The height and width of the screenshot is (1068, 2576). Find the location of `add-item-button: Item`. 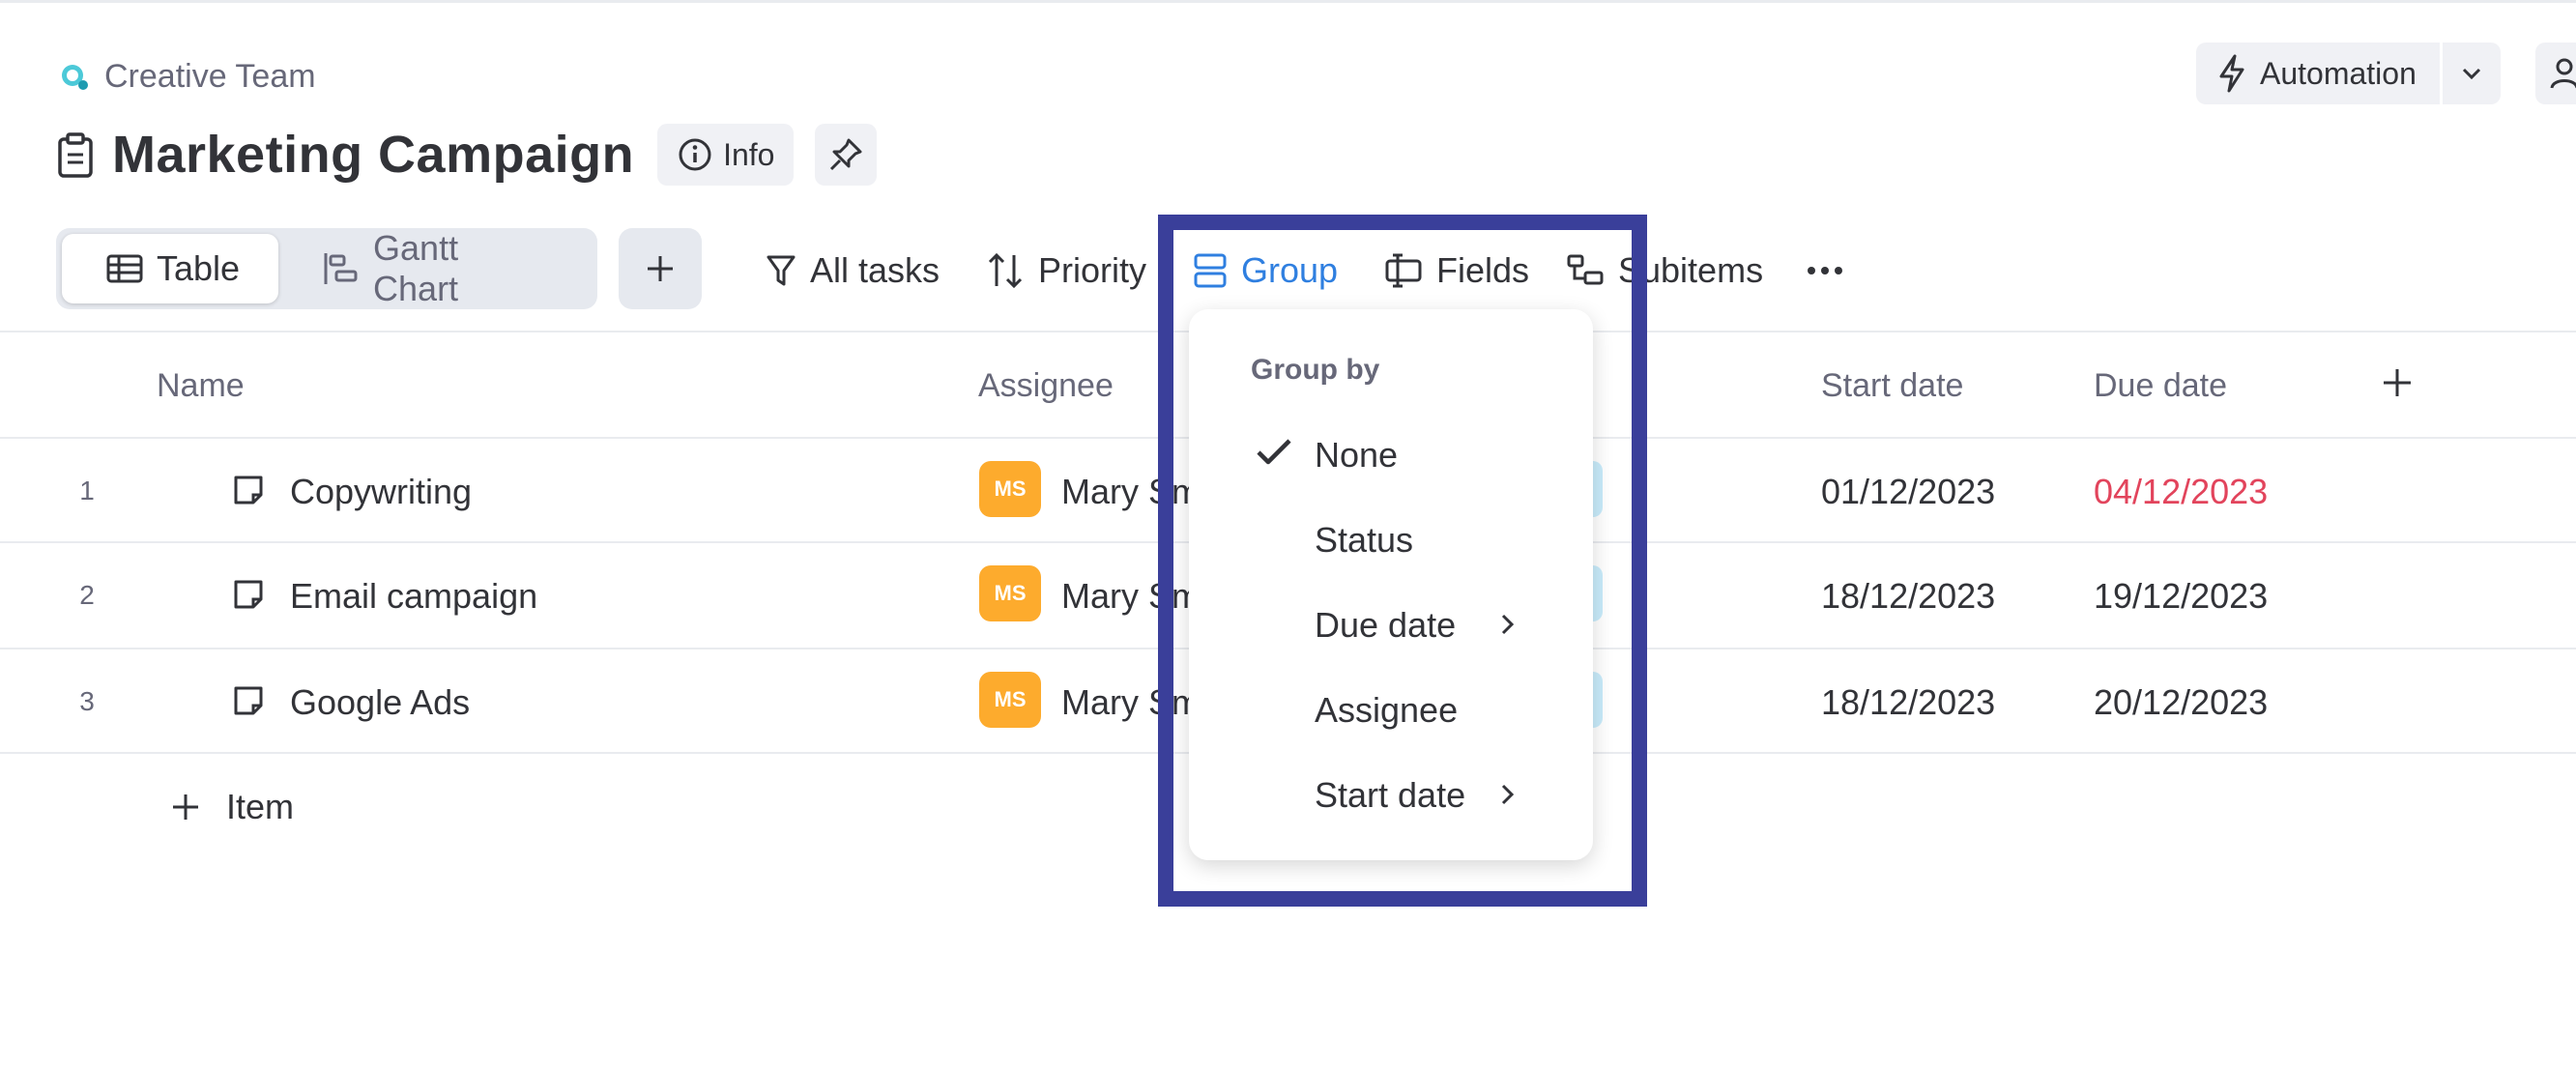

add-item-button: Item is located at coordinates (232, 807).